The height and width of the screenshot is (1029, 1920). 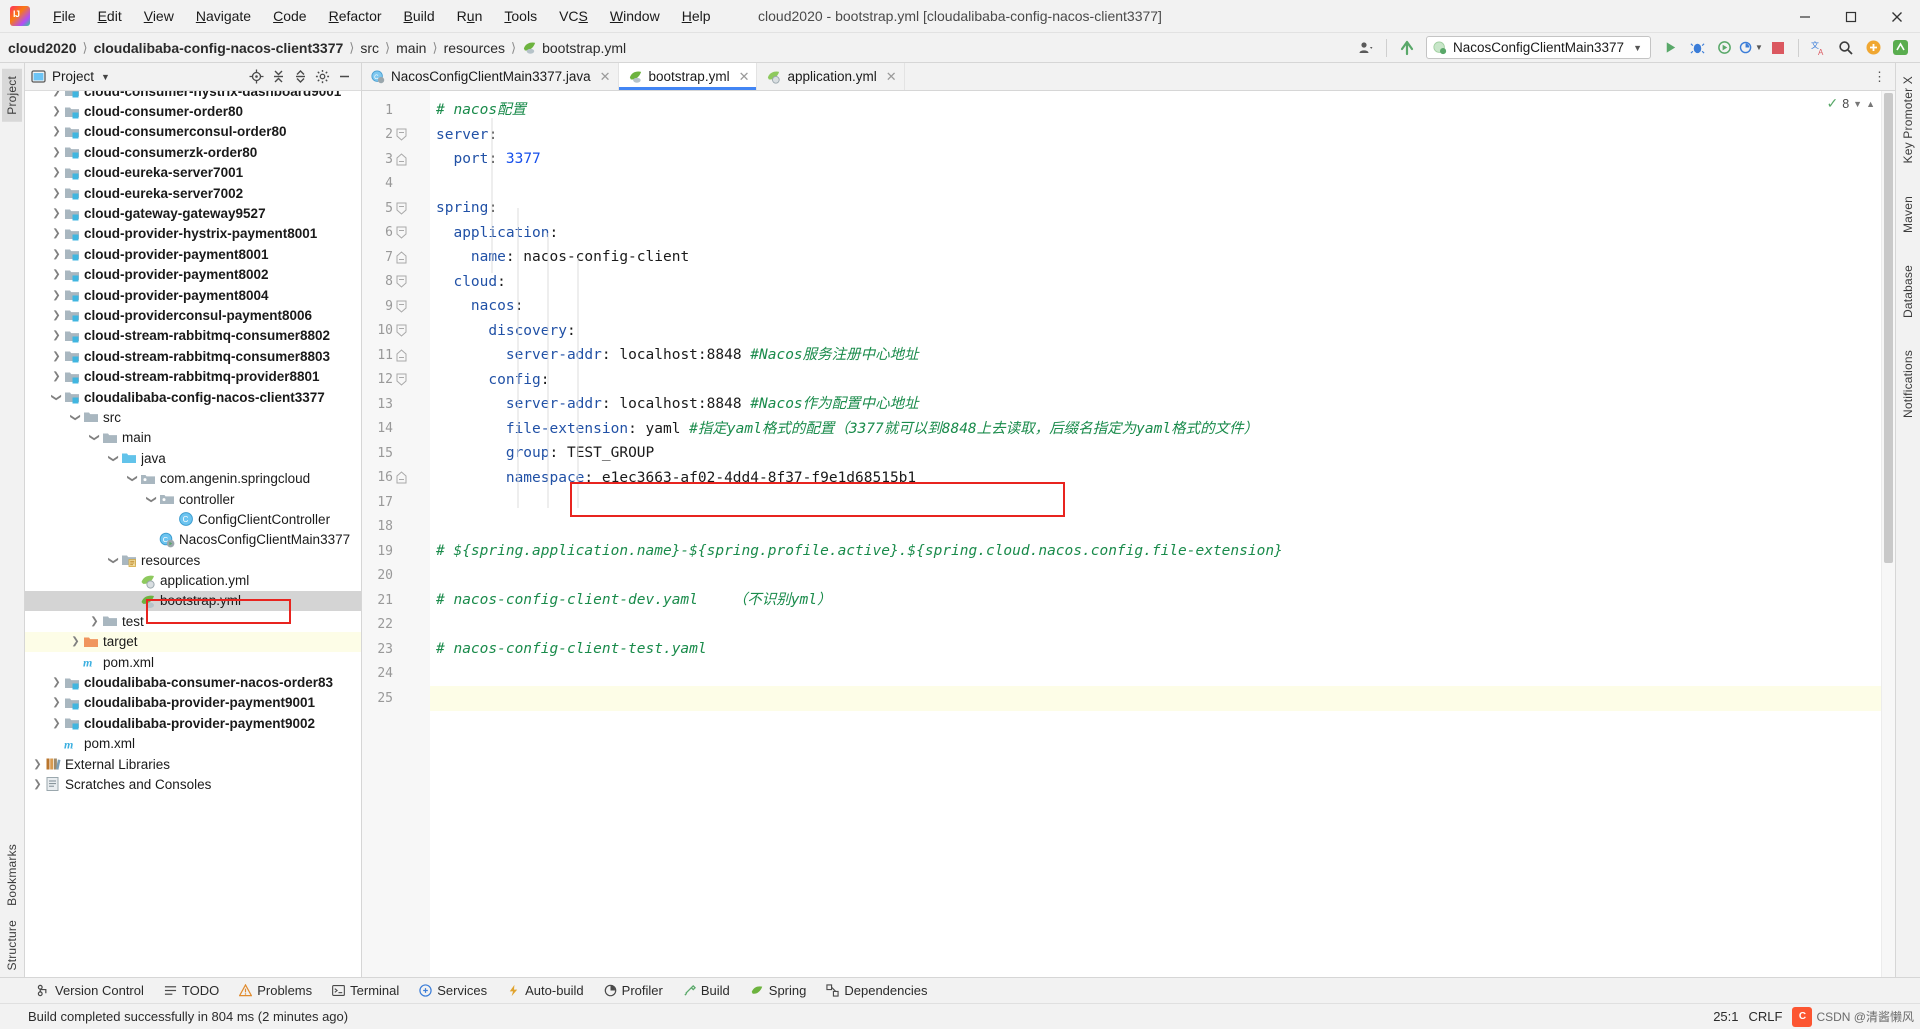 I want to click on gutter-line: 22, so click(x=396, y=625).